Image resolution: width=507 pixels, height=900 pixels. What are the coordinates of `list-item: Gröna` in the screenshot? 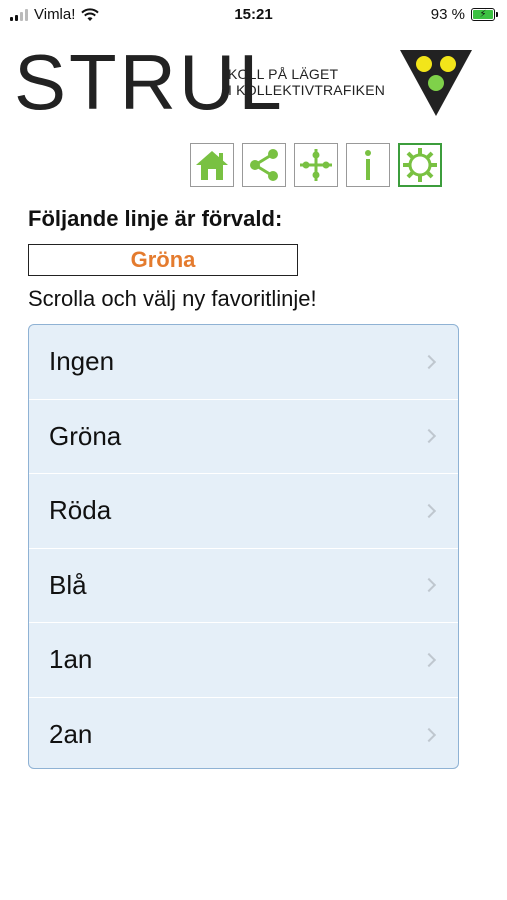 It's located at (243, 437).